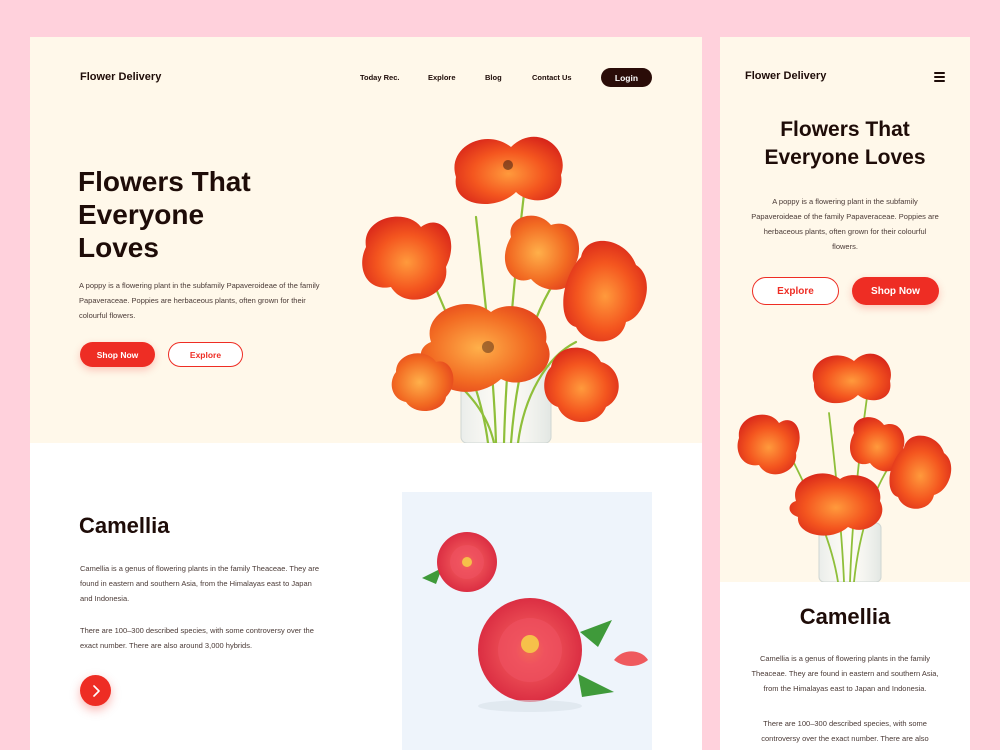  Describe the element at coordinates (117, 354) in the screenshot. I see `shop-now-button: Shop Now` at that location.